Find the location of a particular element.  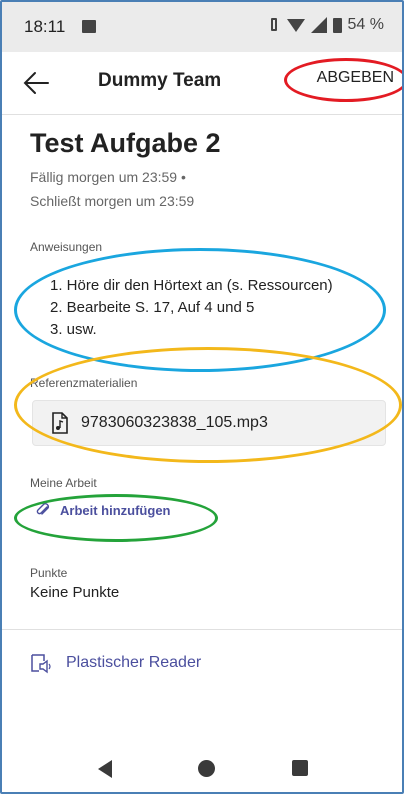

nav-recents-icon is located at coordinates (300, 768).